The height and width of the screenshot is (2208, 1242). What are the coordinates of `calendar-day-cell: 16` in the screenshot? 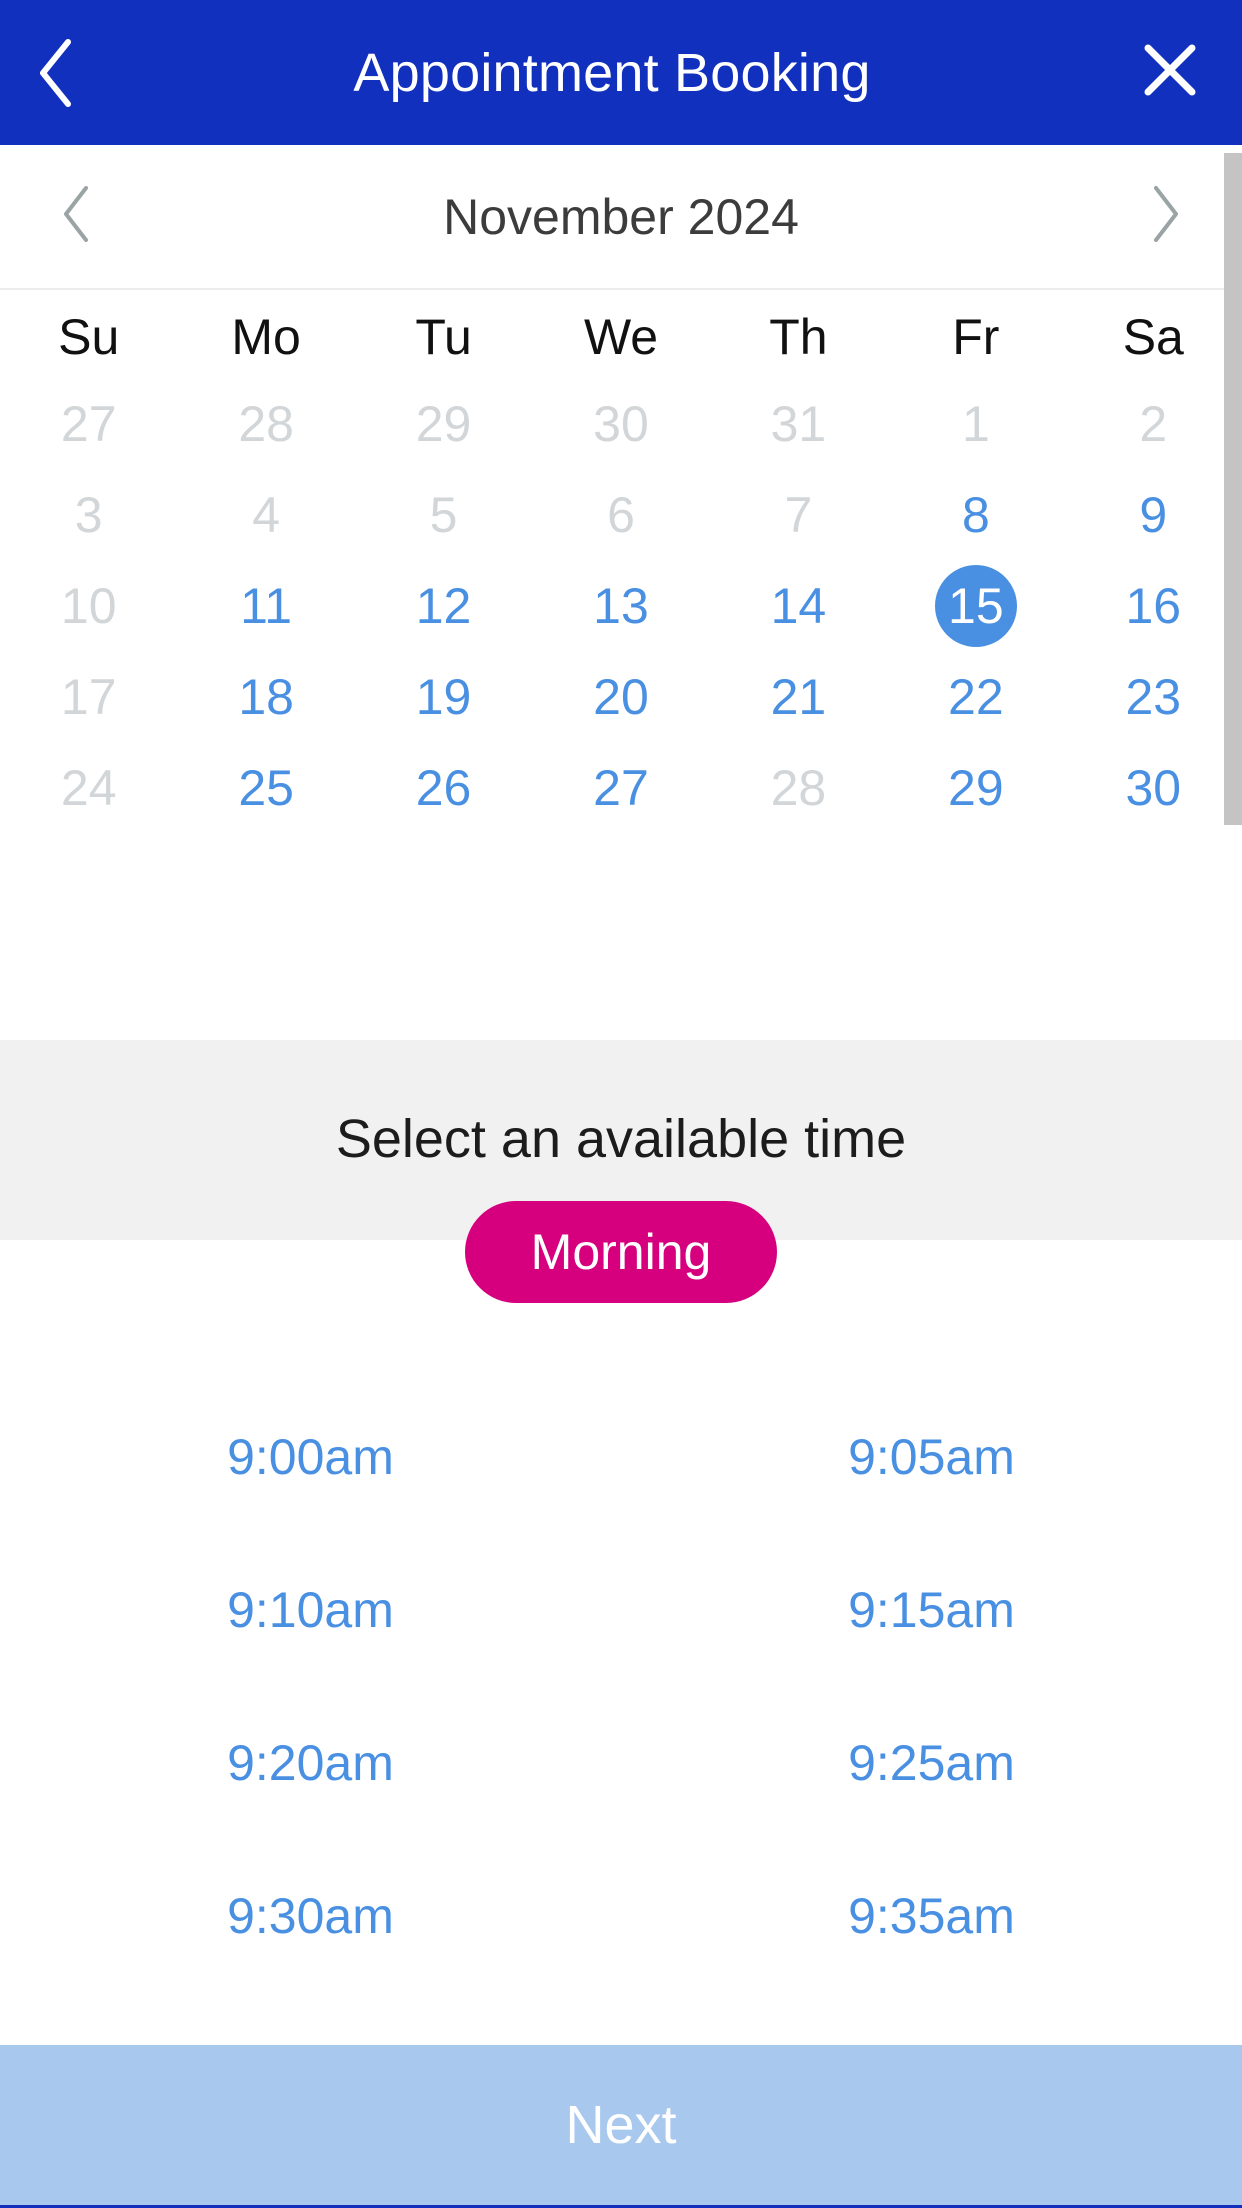 It's located at (1153, 605).